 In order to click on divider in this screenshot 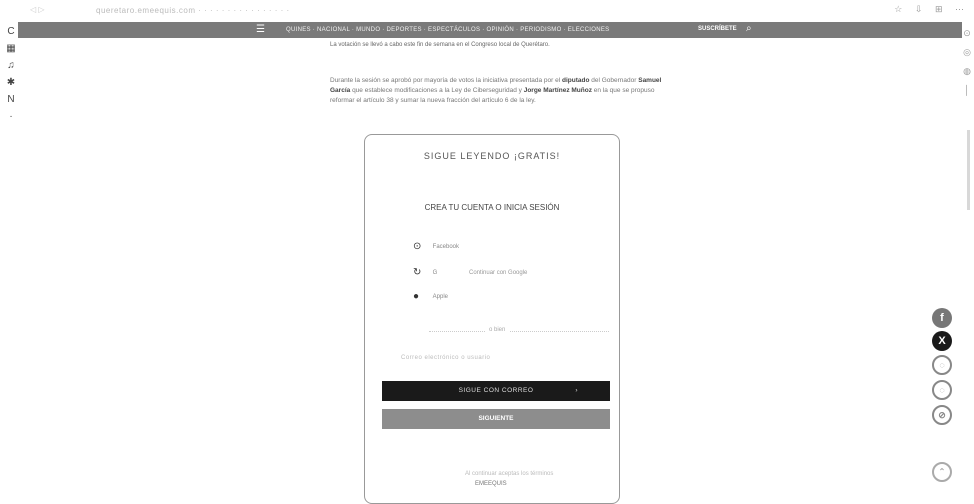, I will do `click(519, 331)`.